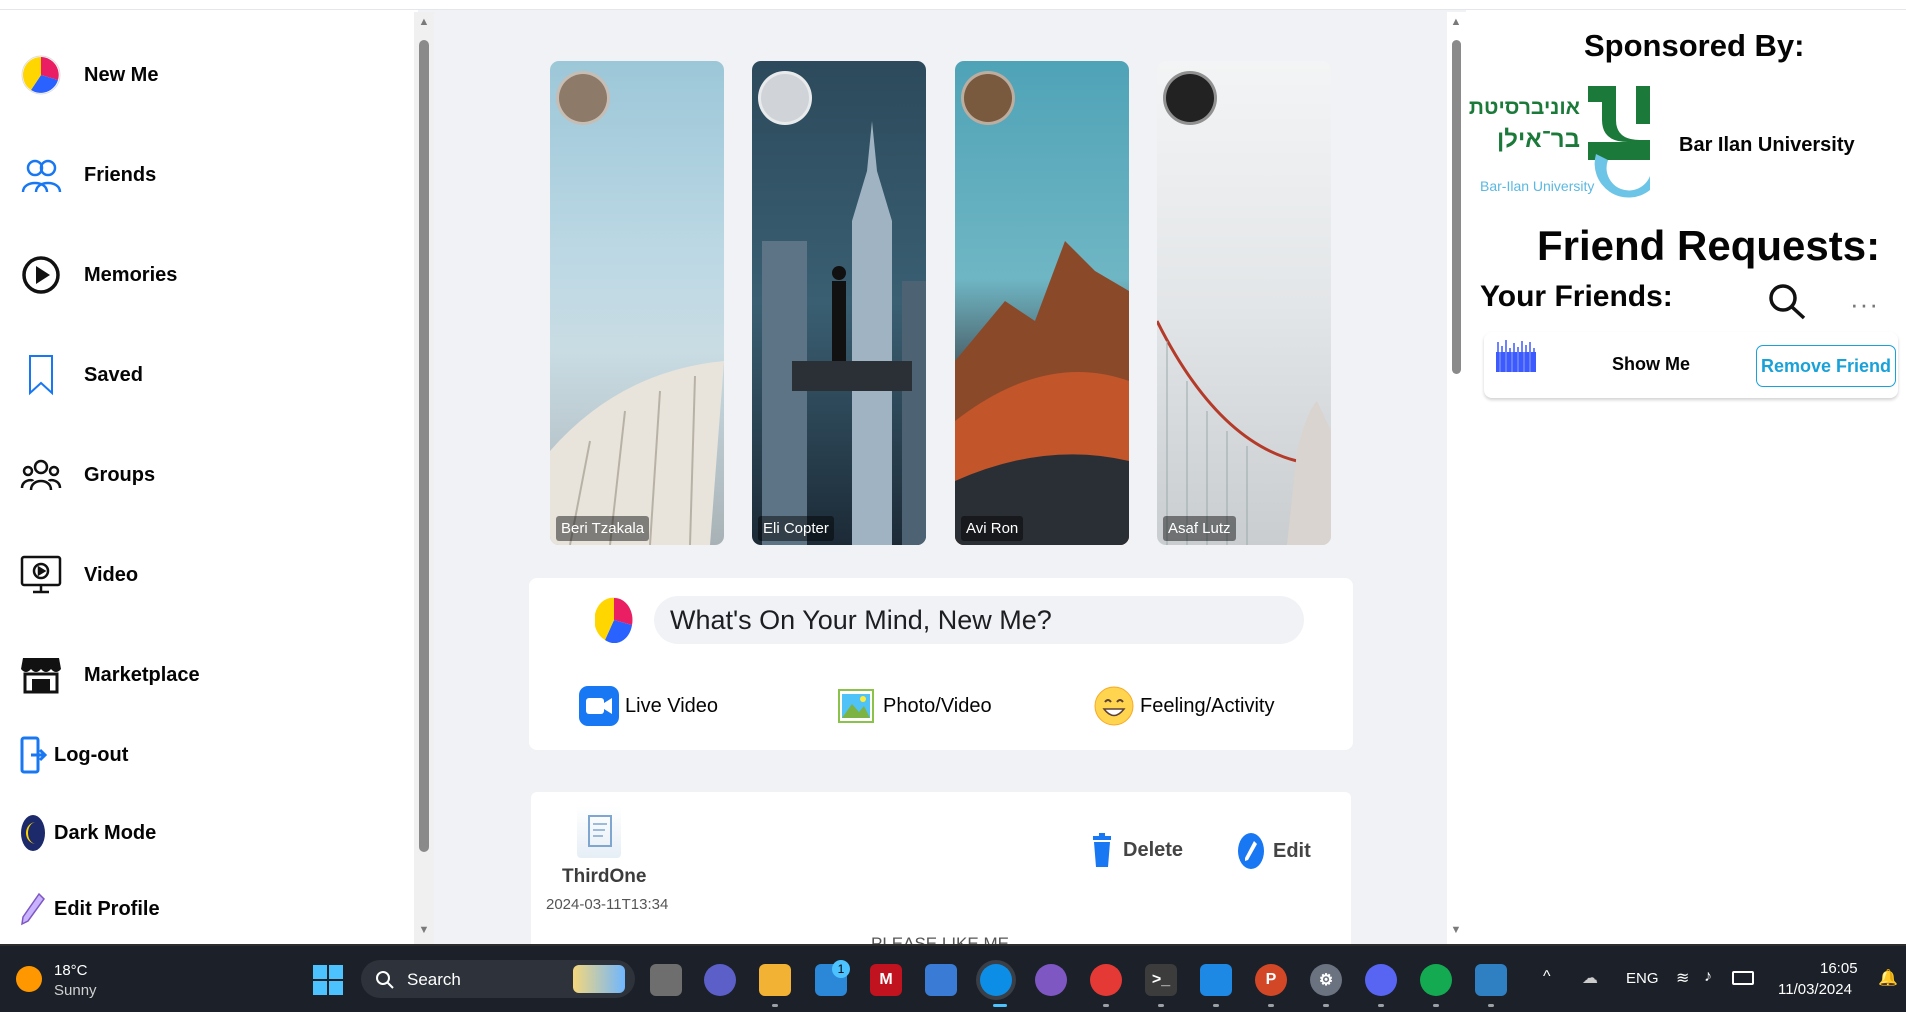 Image resolution: width=1906 pixels, height=1012 pixels. Describe the element at coordinates (1743, 978) in the screenshot. I see `battery-icon` at that location.